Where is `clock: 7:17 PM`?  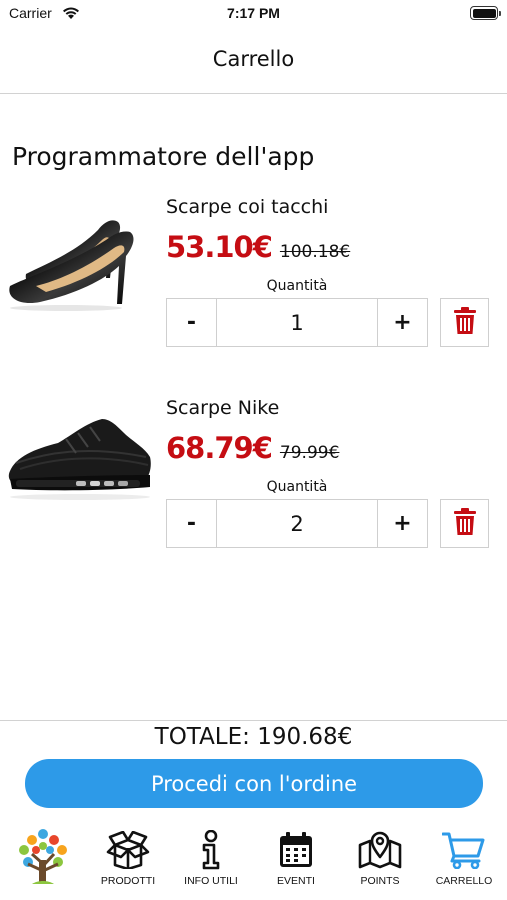 clock: 7:17 PM is located at coordinates (253, 13).